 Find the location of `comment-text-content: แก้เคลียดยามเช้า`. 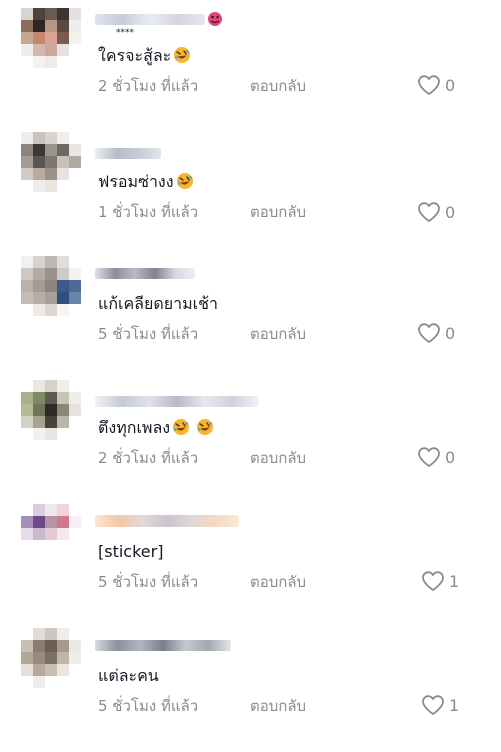

comment-text-content: แก้เคลียดยามเช้า is located at coordinates (158, 303).